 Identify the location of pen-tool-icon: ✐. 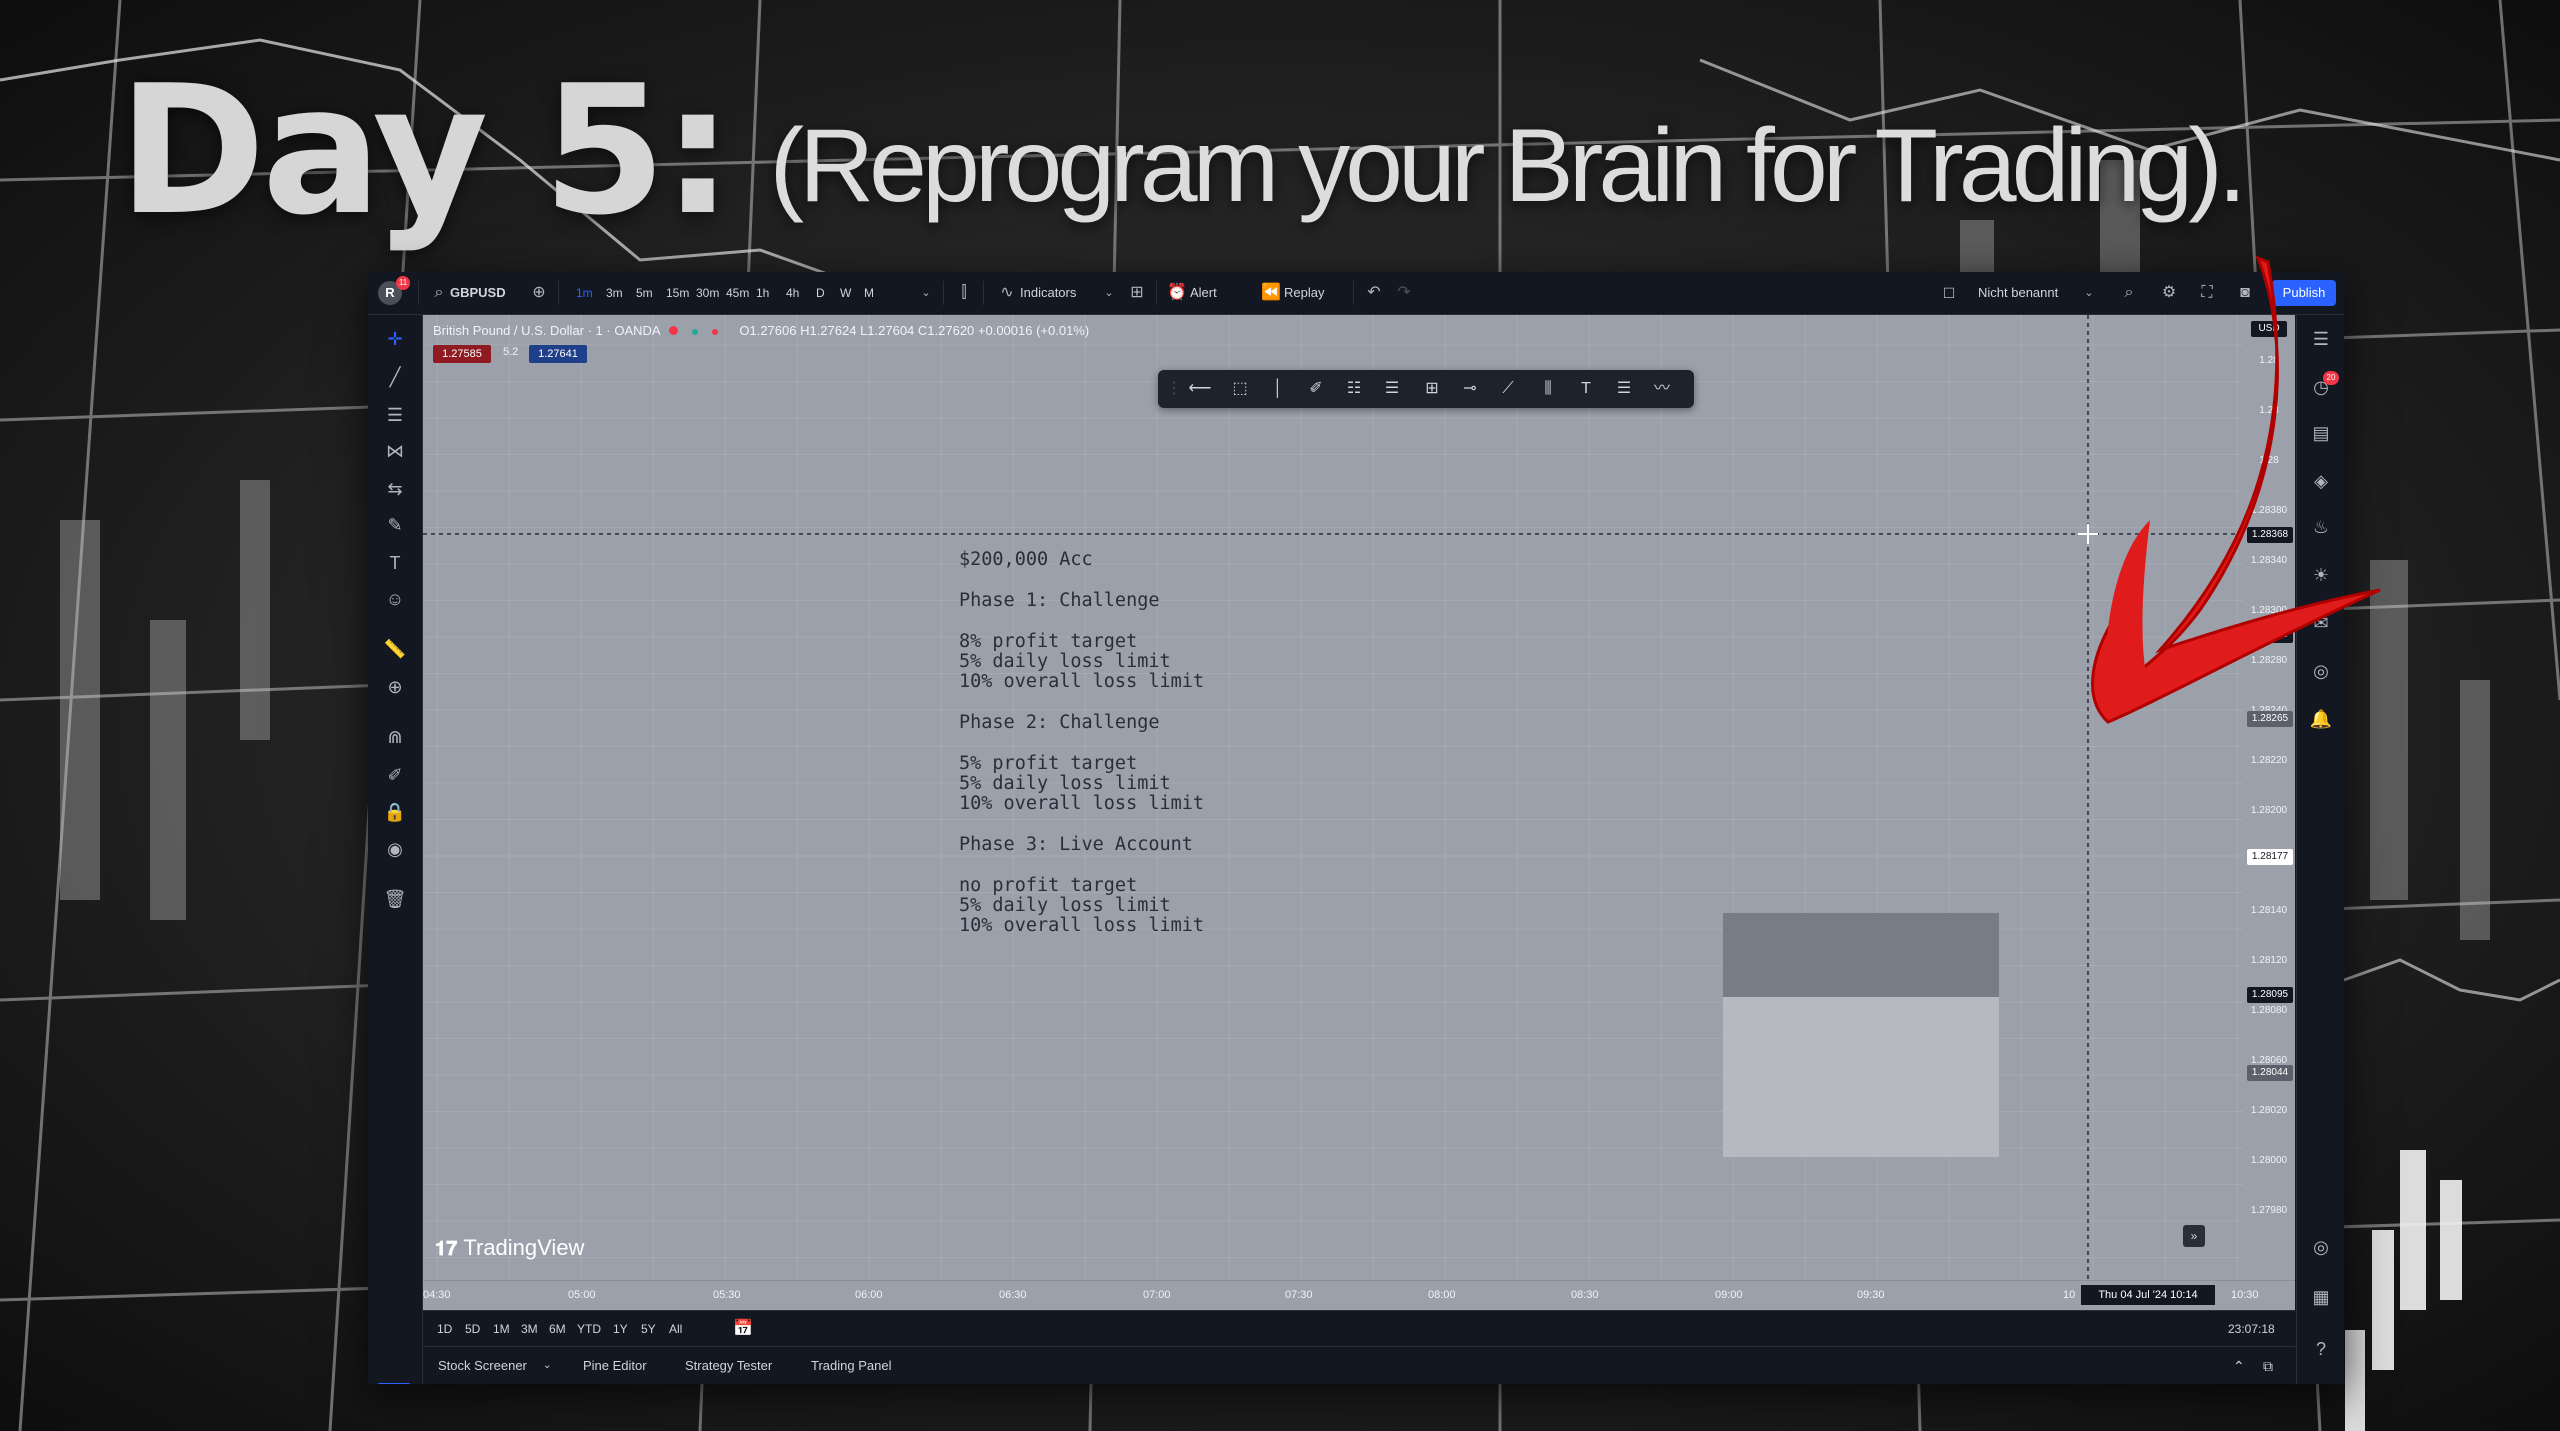
(1316, 389).